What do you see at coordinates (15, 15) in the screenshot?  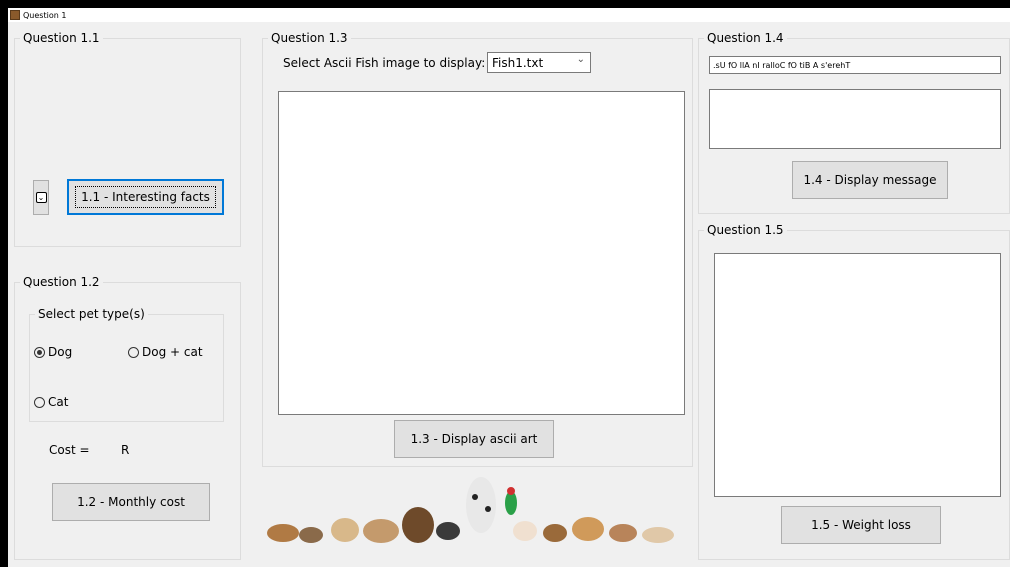 I see `app-icon` at bounding box center [15, 15].